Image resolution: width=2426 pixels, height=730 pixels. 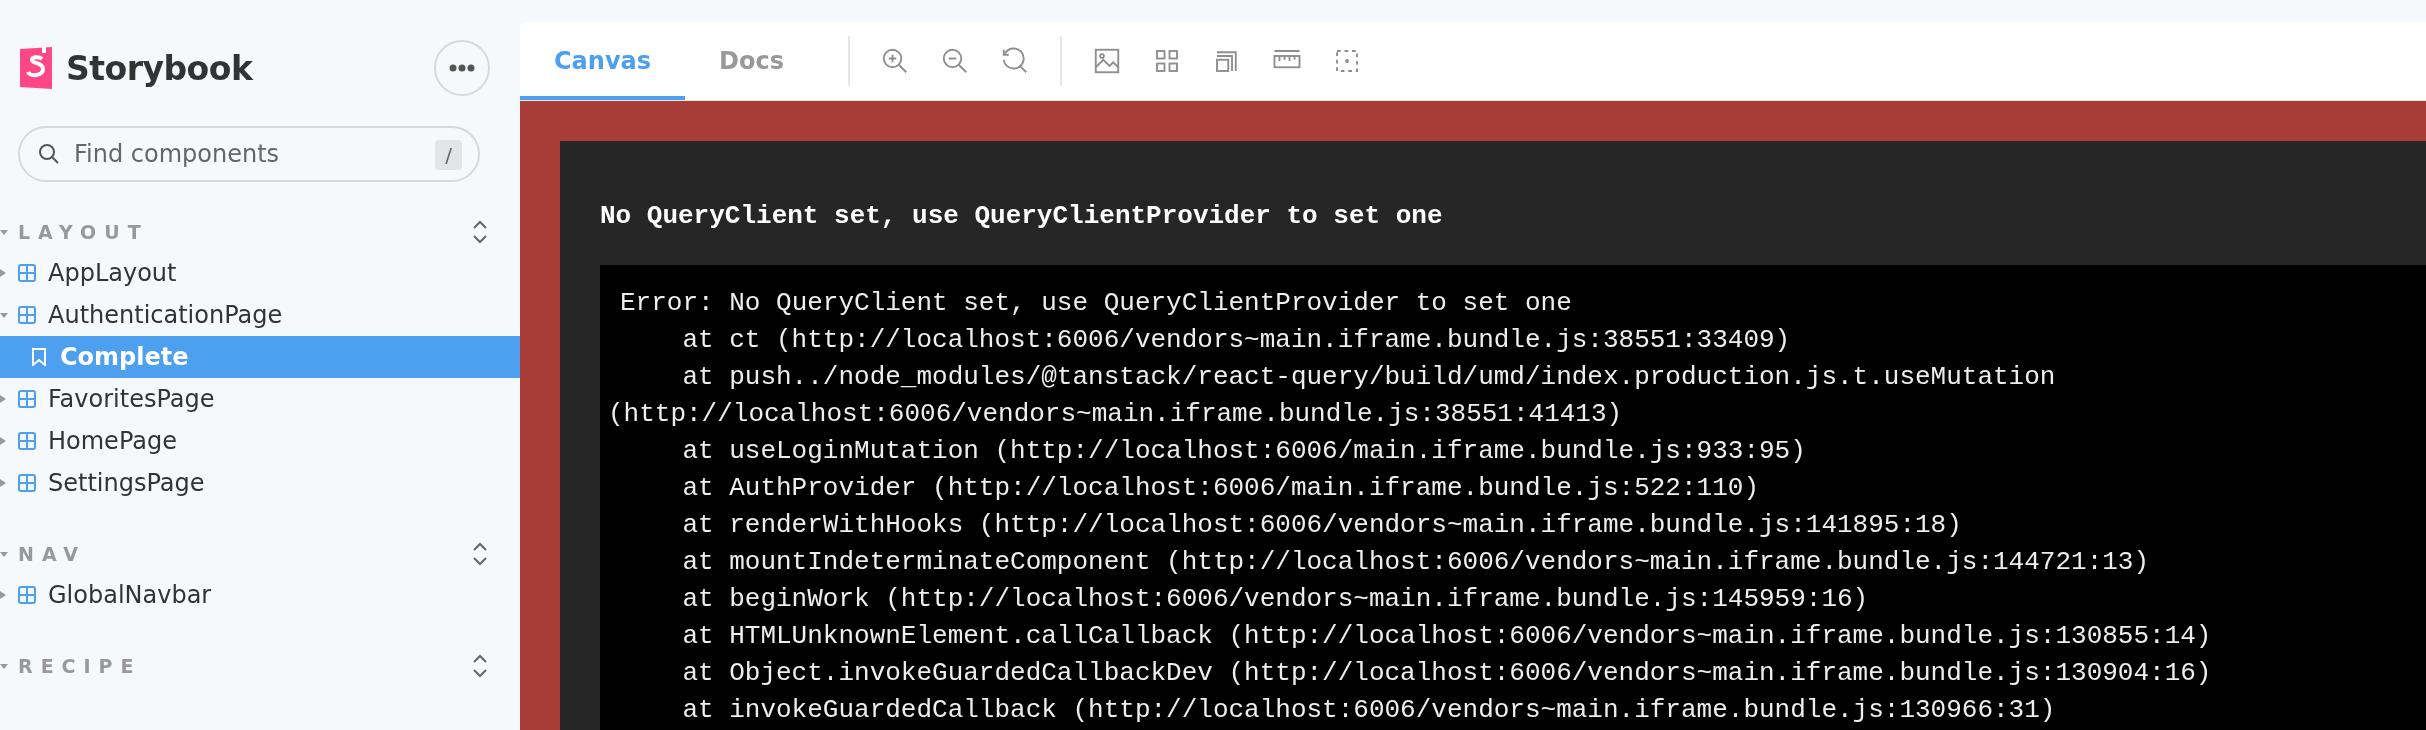 I want to click on menu-button, so click(x=462, y=68).